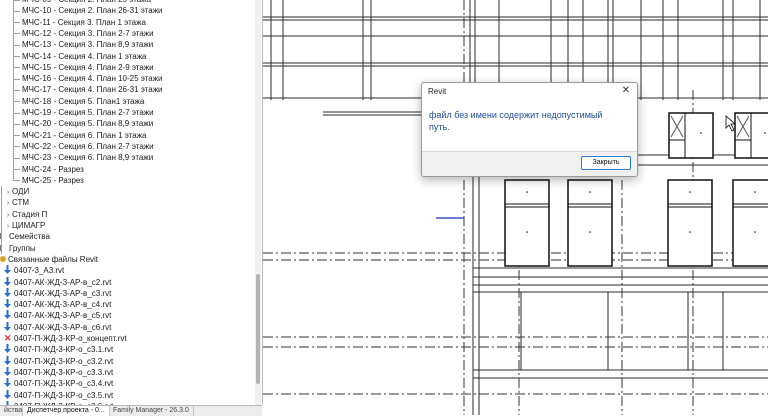  I want to click on sheet-item: МЧС-24 - Разрез, so click(53, 169).